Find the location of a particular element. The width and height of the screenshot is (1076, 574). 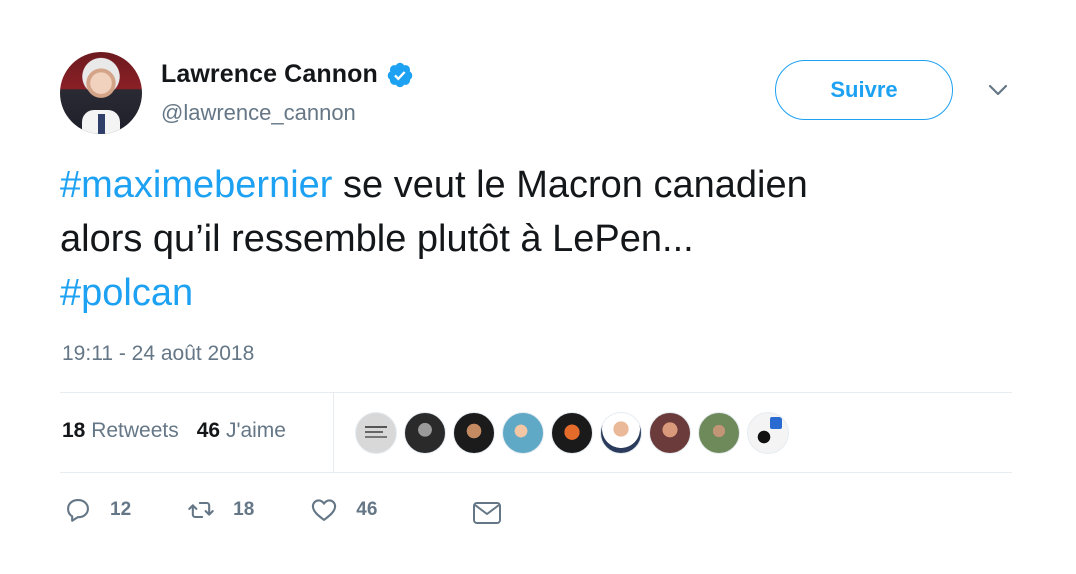

like-count: 46 is located at coordinates (367, 509).